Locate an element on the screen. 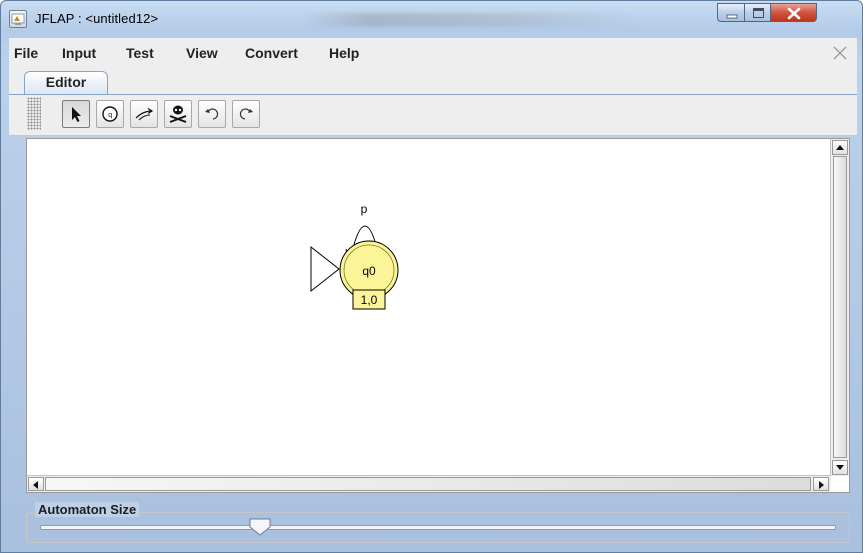 The height and width of the screenshot is (553, 863). menu-bar: File Input Test View Convert Help is located at coordinates (433, 53).